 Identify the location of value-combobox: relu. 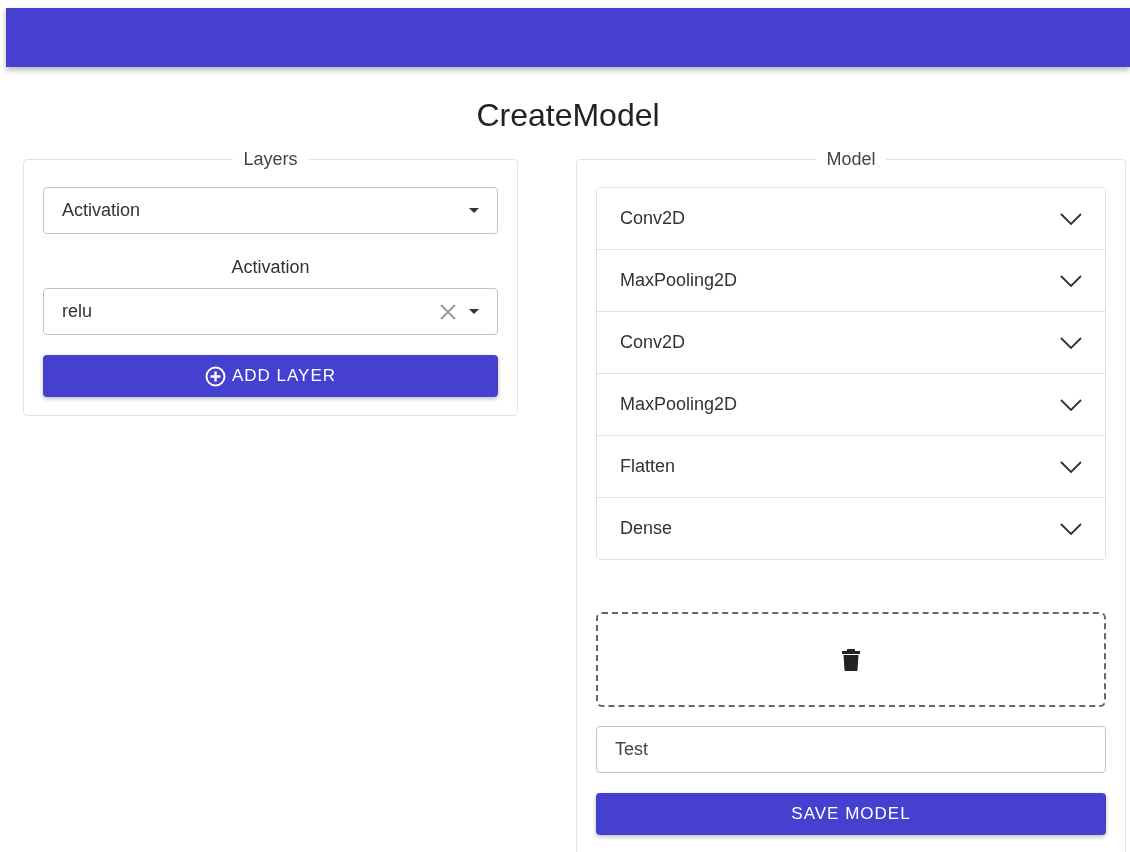
(270, 311).